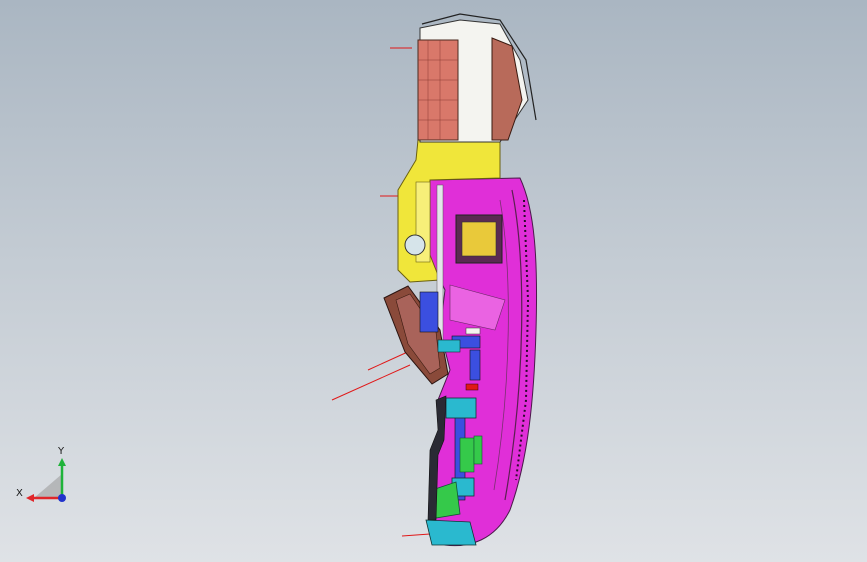 This screenshot has height=562, width=867. What do you see at coordinates (19, 493) in the screenshot?
I see `x-axis-label: X` at bounding box center [19, 493].